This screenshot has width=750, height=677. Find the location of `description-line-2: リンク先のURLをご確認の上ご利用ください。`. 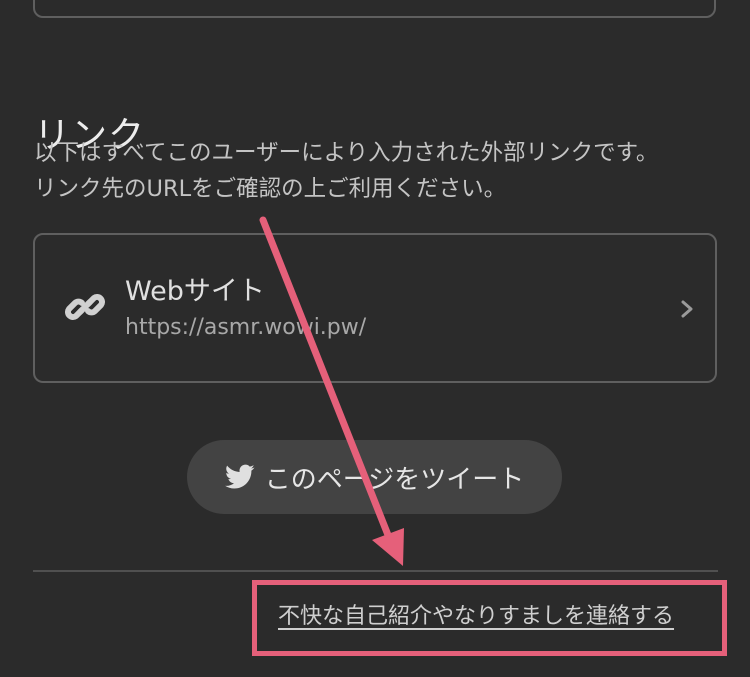

description-line-2: リンク先のURLをご確認の上ご利用ください。 is located at coordinates (270, 189).